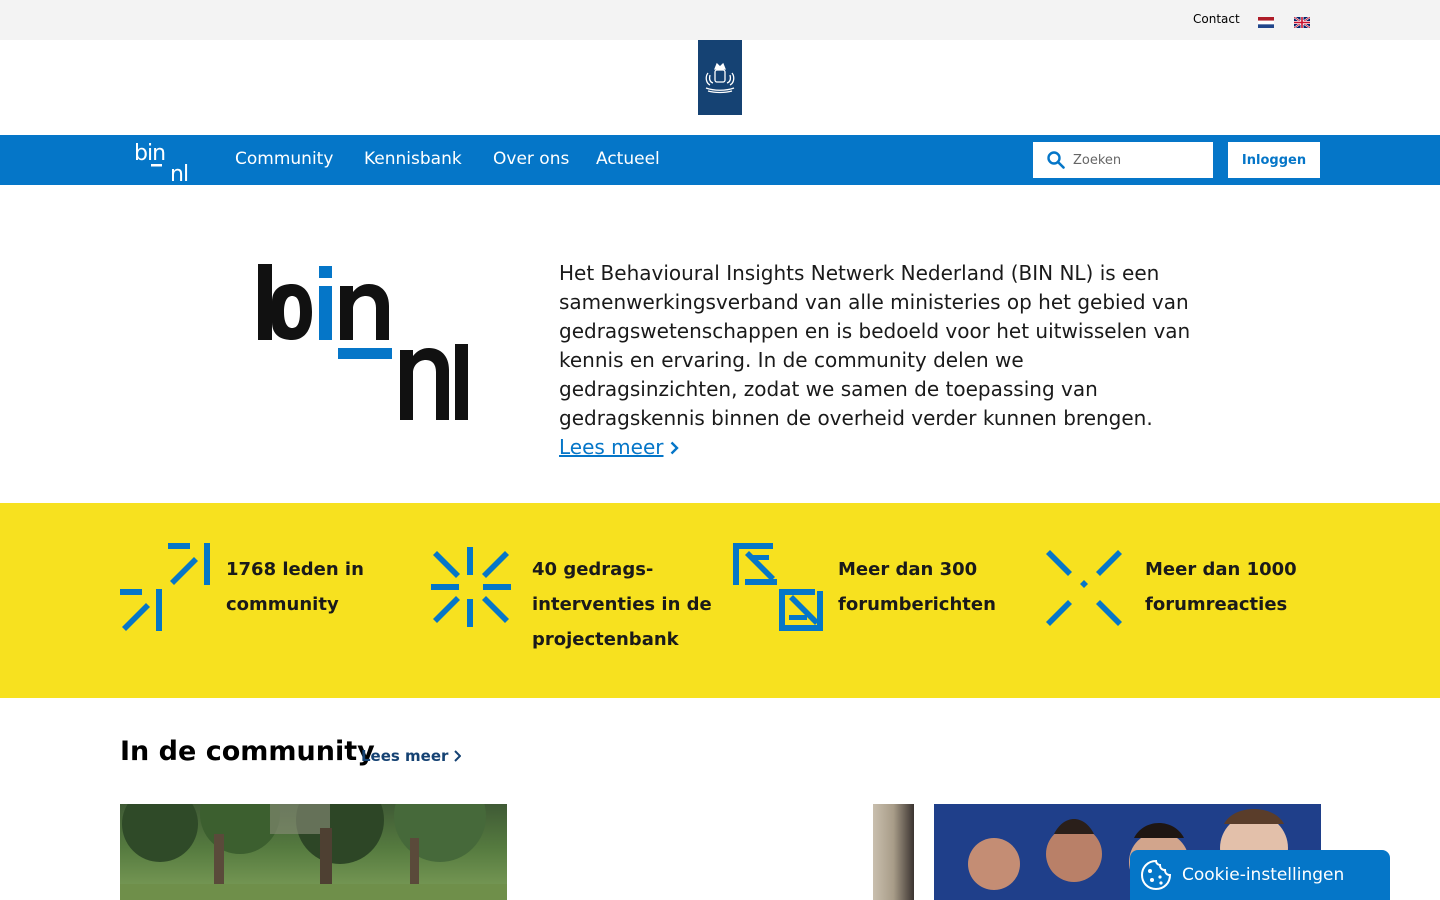 This screenshot has height=900, width=1440. I want to click on svg-text: bin, so click(149, 153).